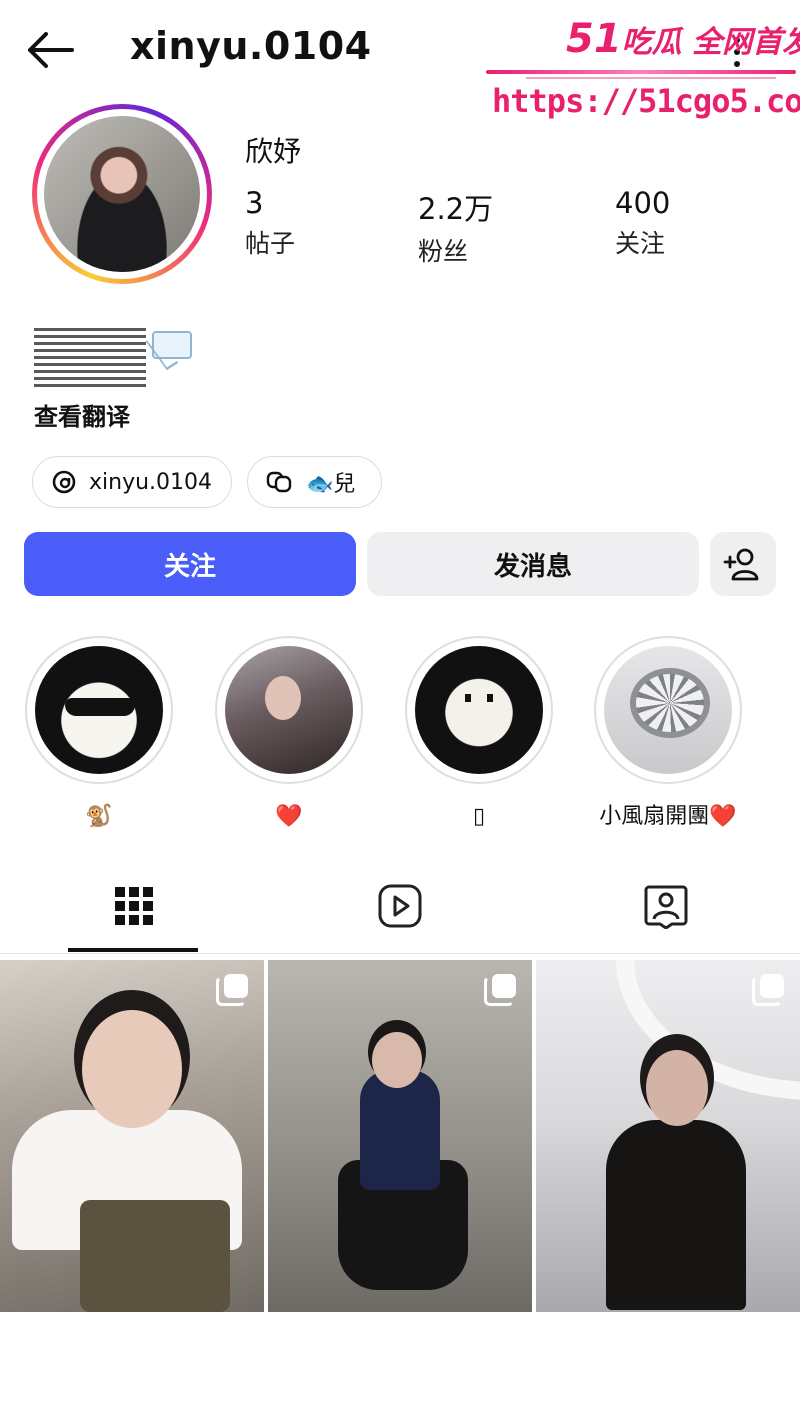 The height and width of the screenshot is (1407, 800). Describe the element at coordinates (172, 345) in the screenshot. I see `envelope-icon` at that location.